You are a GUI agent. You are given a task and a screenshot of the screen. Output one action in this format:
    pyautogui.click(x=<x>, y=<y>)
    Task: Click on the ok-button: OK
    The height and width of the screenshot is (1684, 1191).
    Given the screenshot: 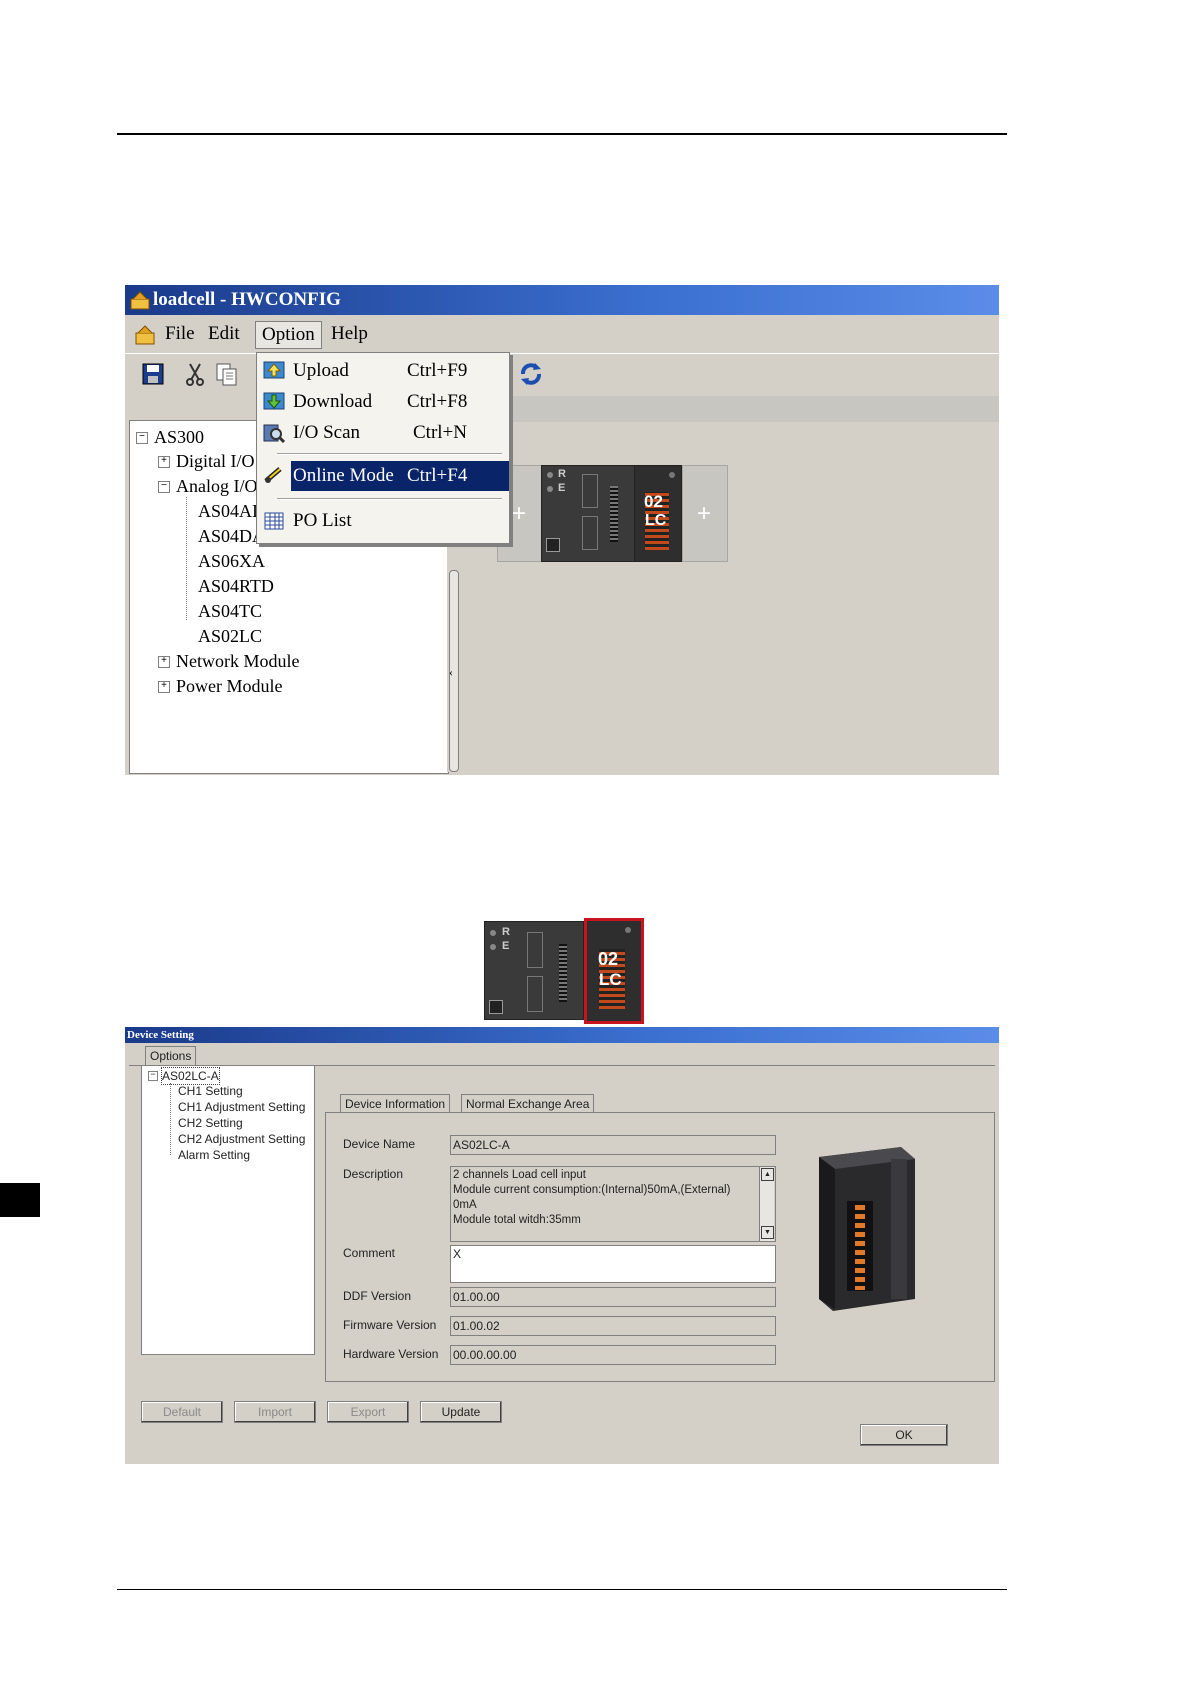 What is the action you would take?
    pyautogui.click(x=904, y=1435)
    